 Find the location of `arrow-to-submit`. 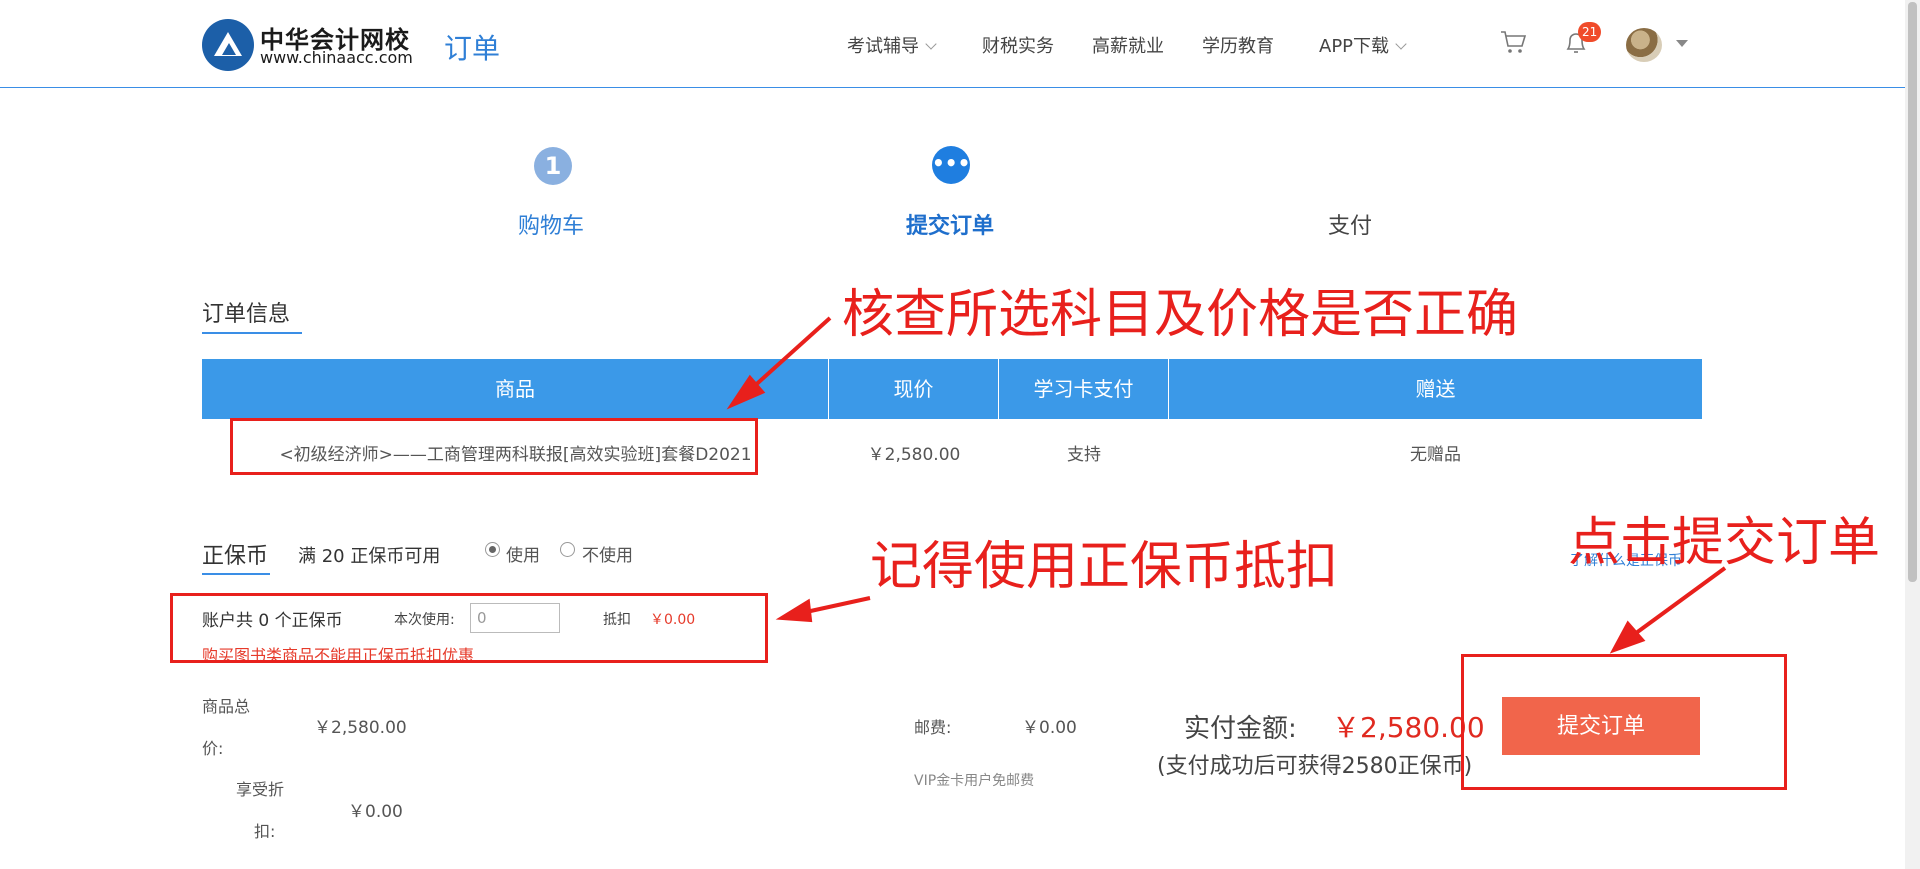

arrow-to-submit is located at coordinates (1678, 602).